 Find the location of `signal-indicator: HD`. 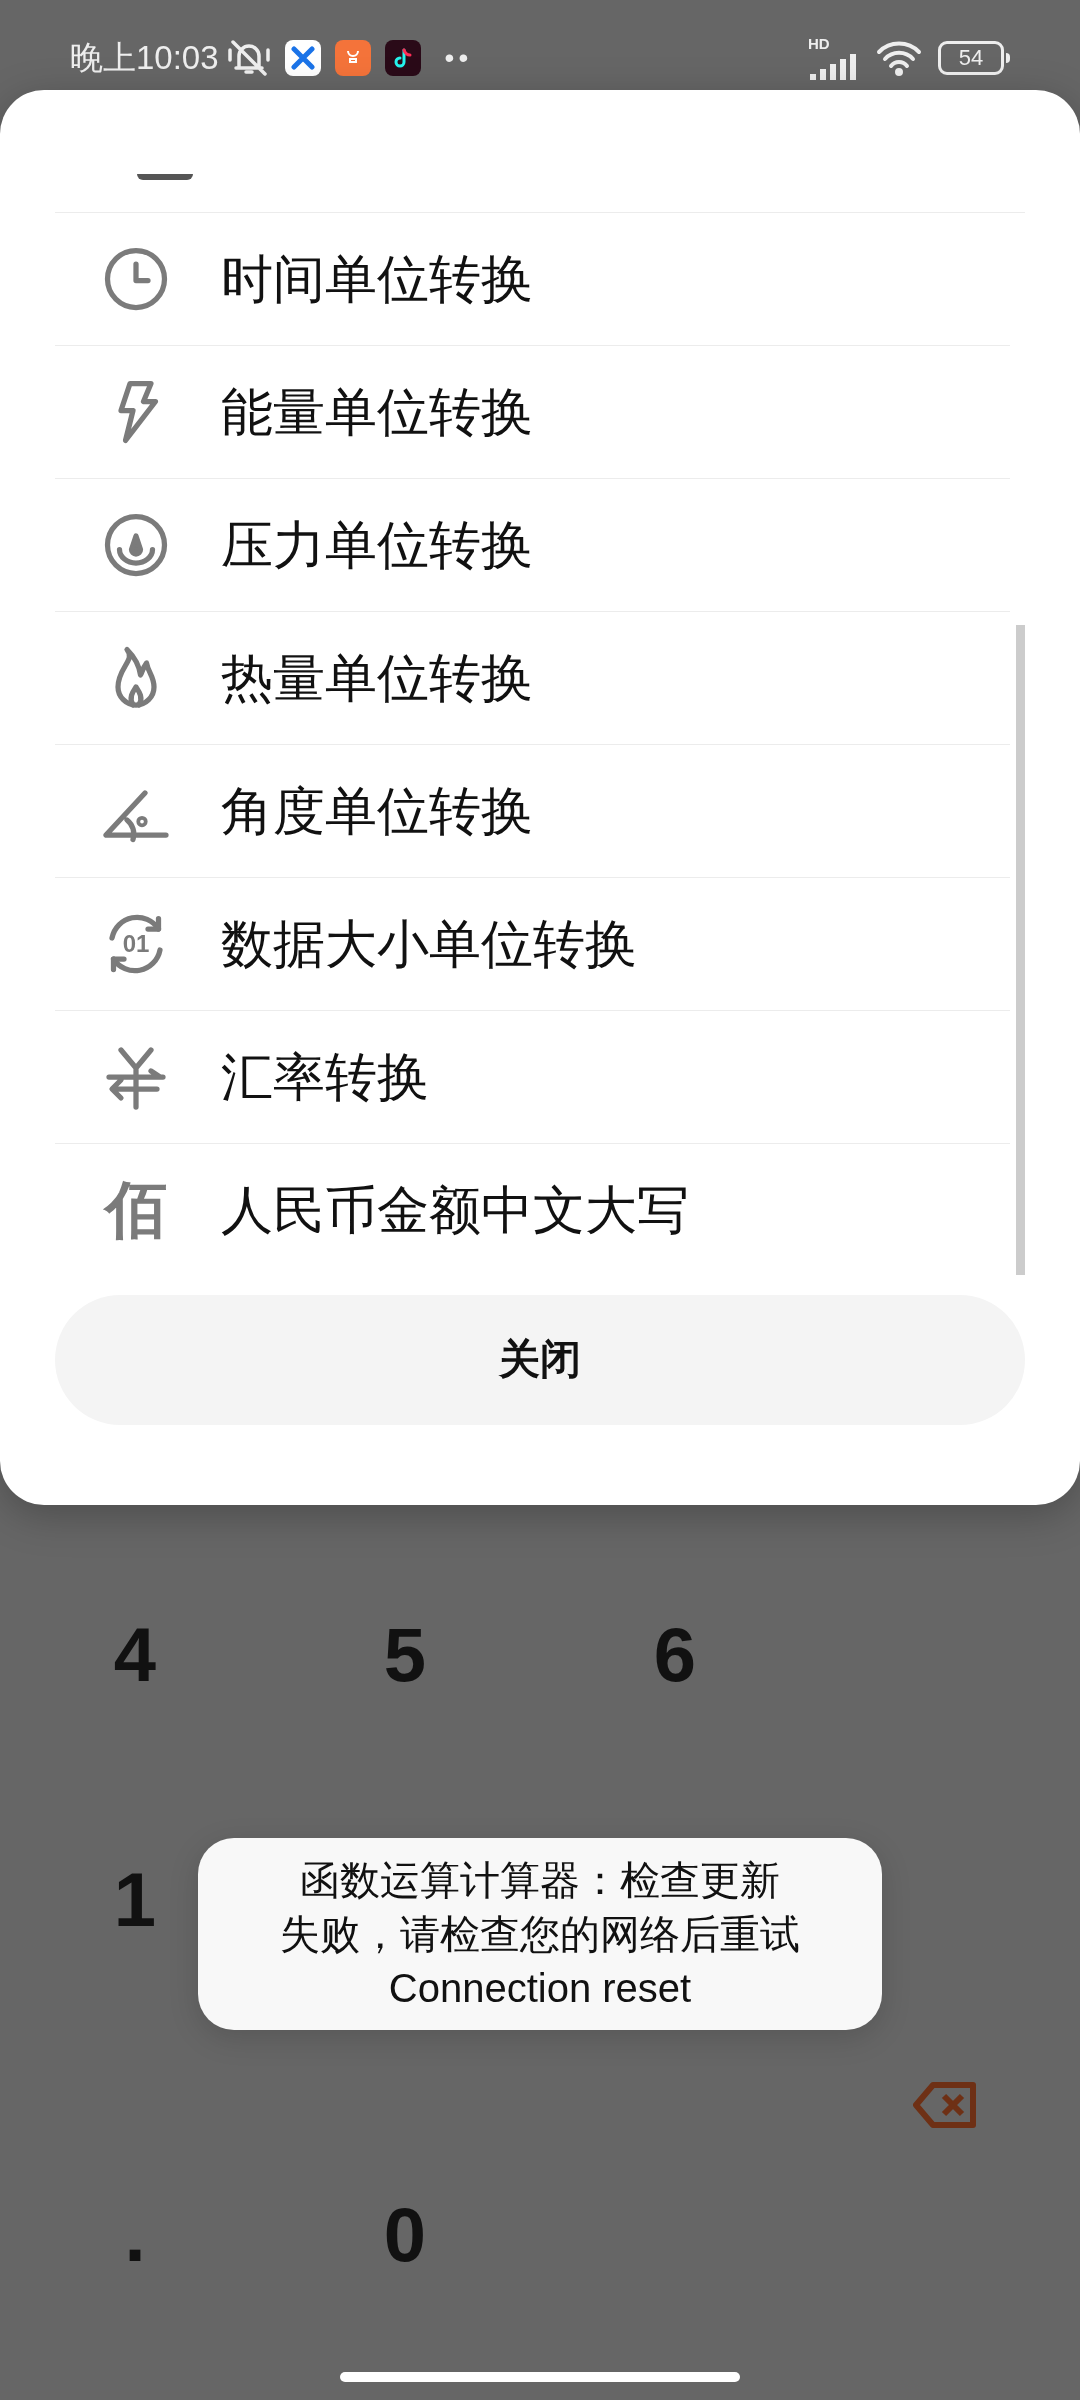

signal-indicator: HD is located at coordinates (833, 58).